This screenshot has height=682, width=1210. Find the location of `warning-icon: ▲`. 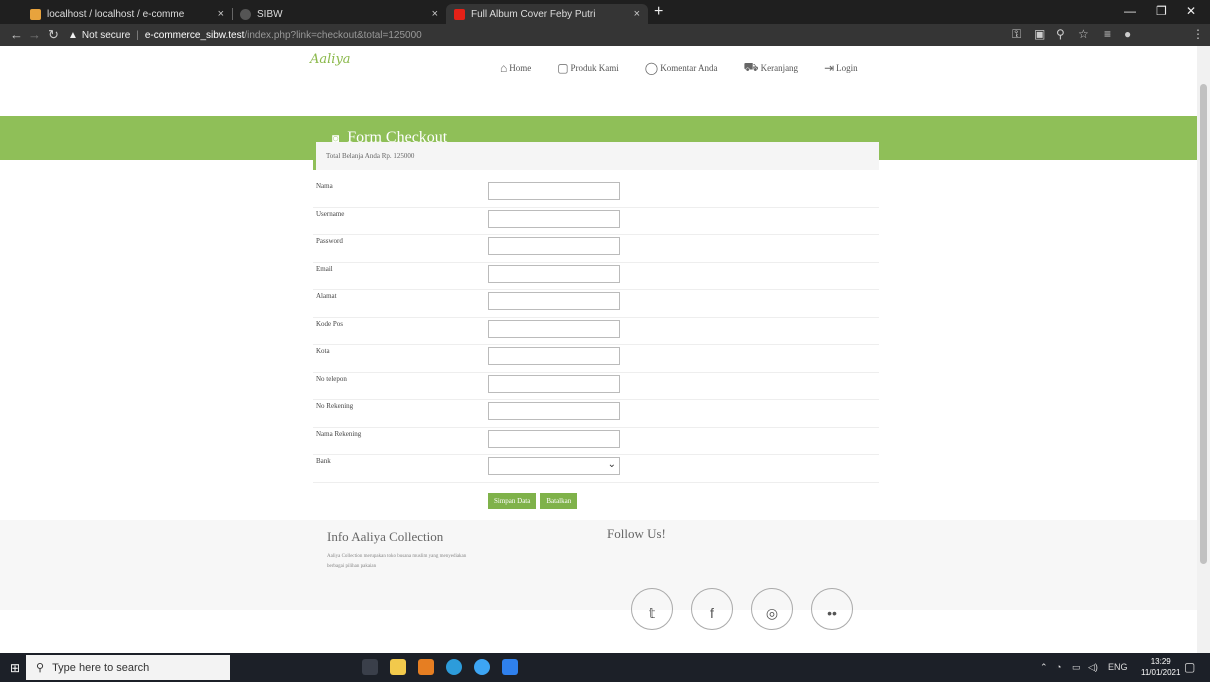

warning-icon: ▲ is located at coordinates (73, 35).